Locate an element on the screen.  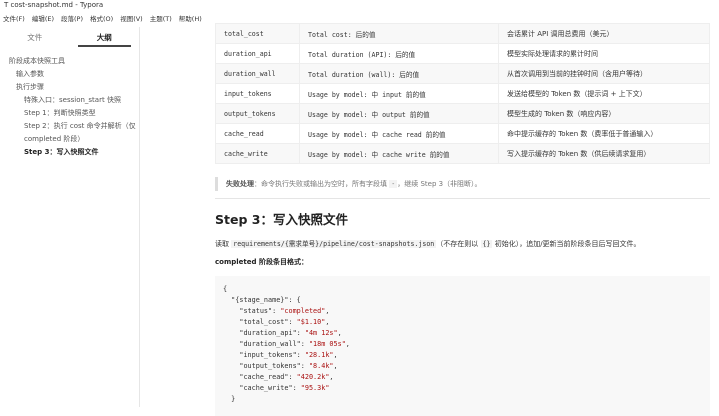
json-value: "28.1k" is located at coordinates (319, 355).